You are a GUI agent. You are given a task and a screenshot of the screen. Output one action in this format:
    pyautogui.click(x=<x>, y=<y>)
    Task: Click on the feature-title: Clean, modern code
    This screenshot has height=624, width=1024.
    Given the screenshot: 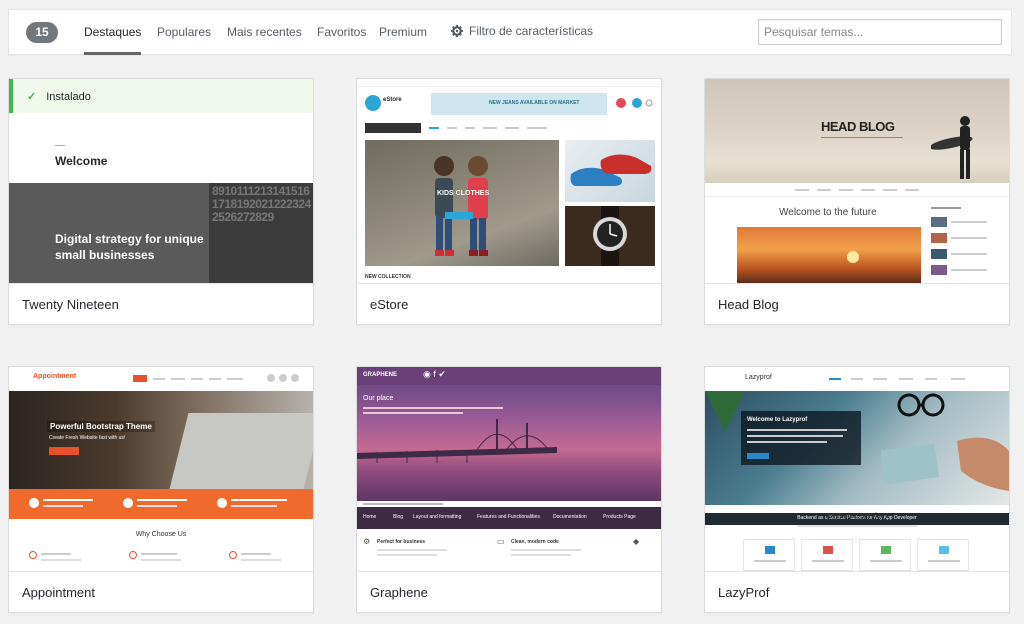 What is the action you would take?
    pyautogui.click(x=535, y=542)
    